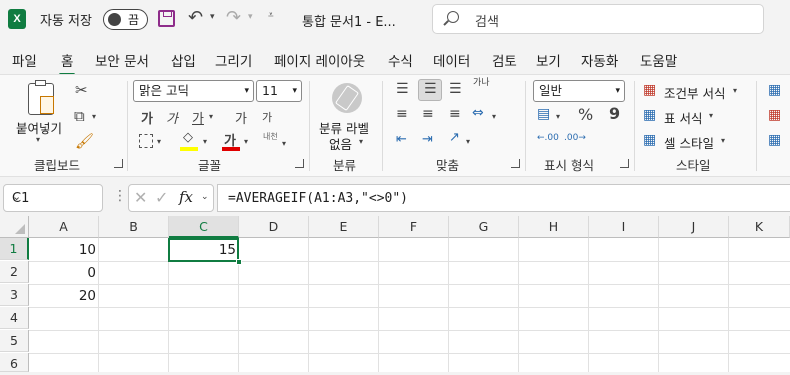  I want to click on column-header: B, so click(134, 227).